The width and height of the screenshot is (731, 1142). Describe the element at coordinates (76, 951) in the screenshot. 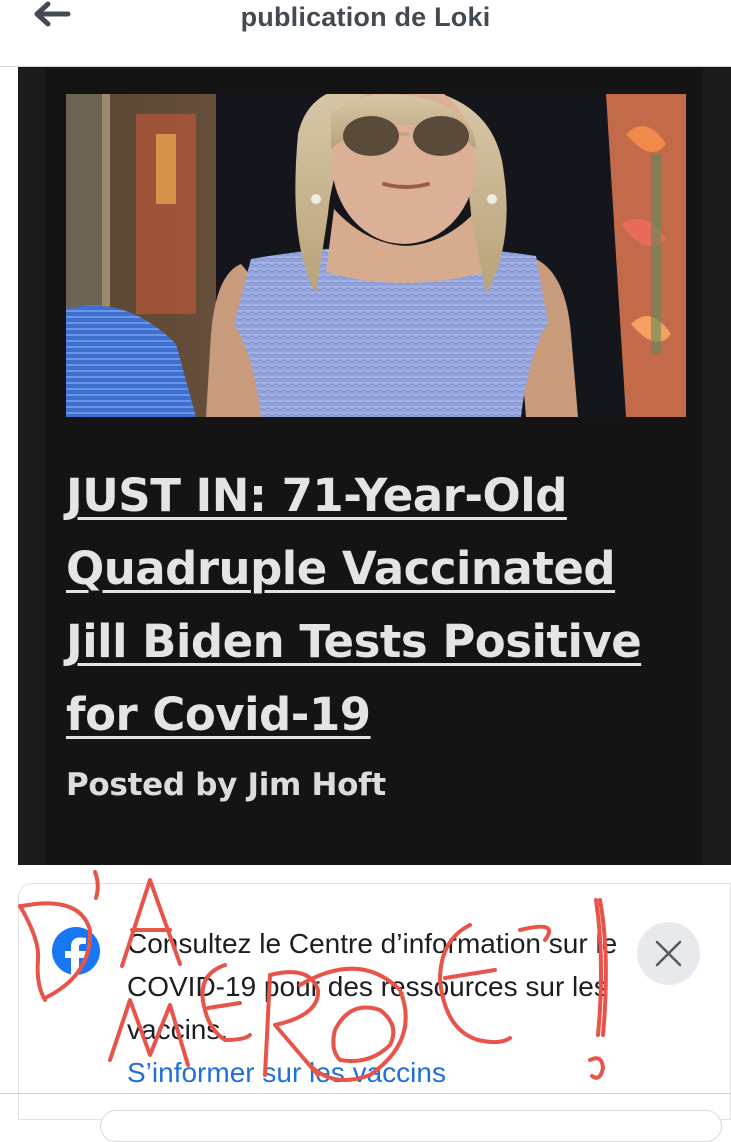

I see `facebook-icon` at that location.